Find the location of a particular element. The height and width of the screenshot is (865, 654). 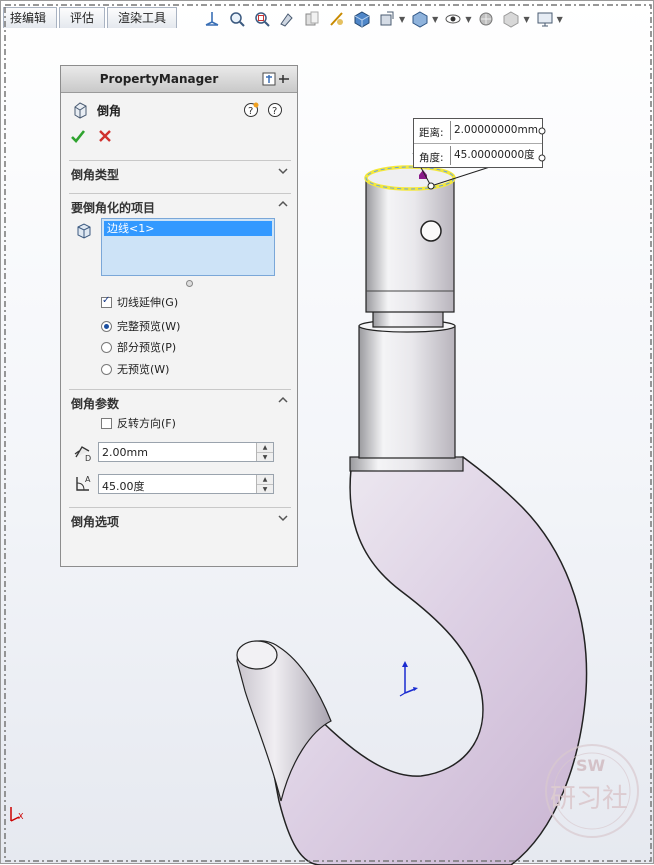

display-style-icon is located at coordinates (387, 19).